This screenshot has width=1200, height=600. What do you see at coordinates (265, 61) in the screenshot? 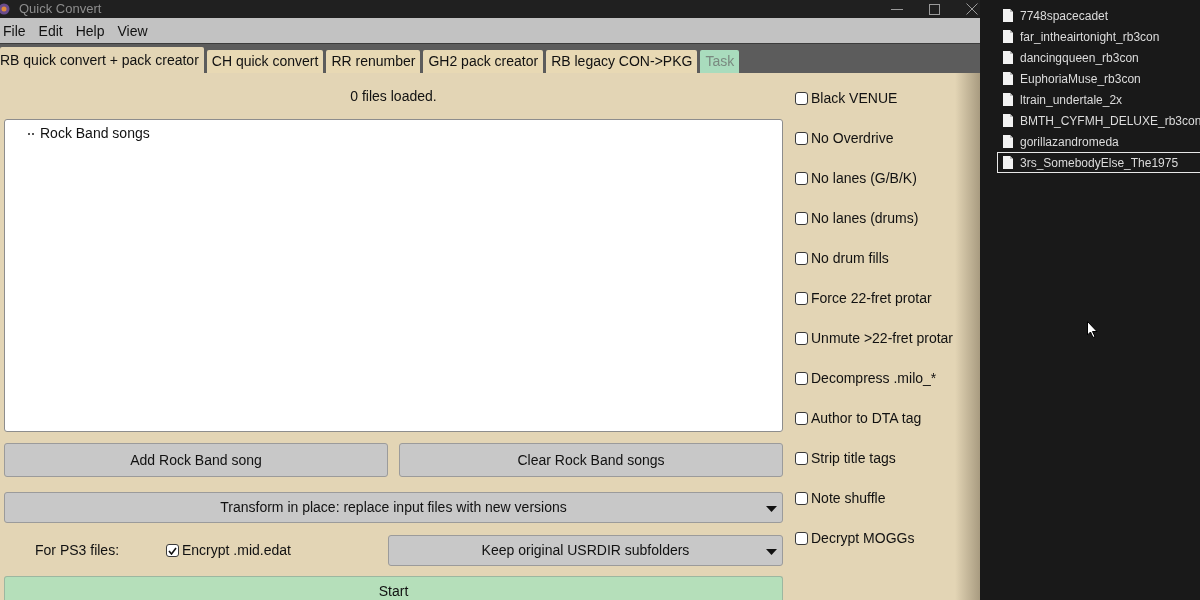
I see `tab: CH quick convert` at bounding box center [265, 61].